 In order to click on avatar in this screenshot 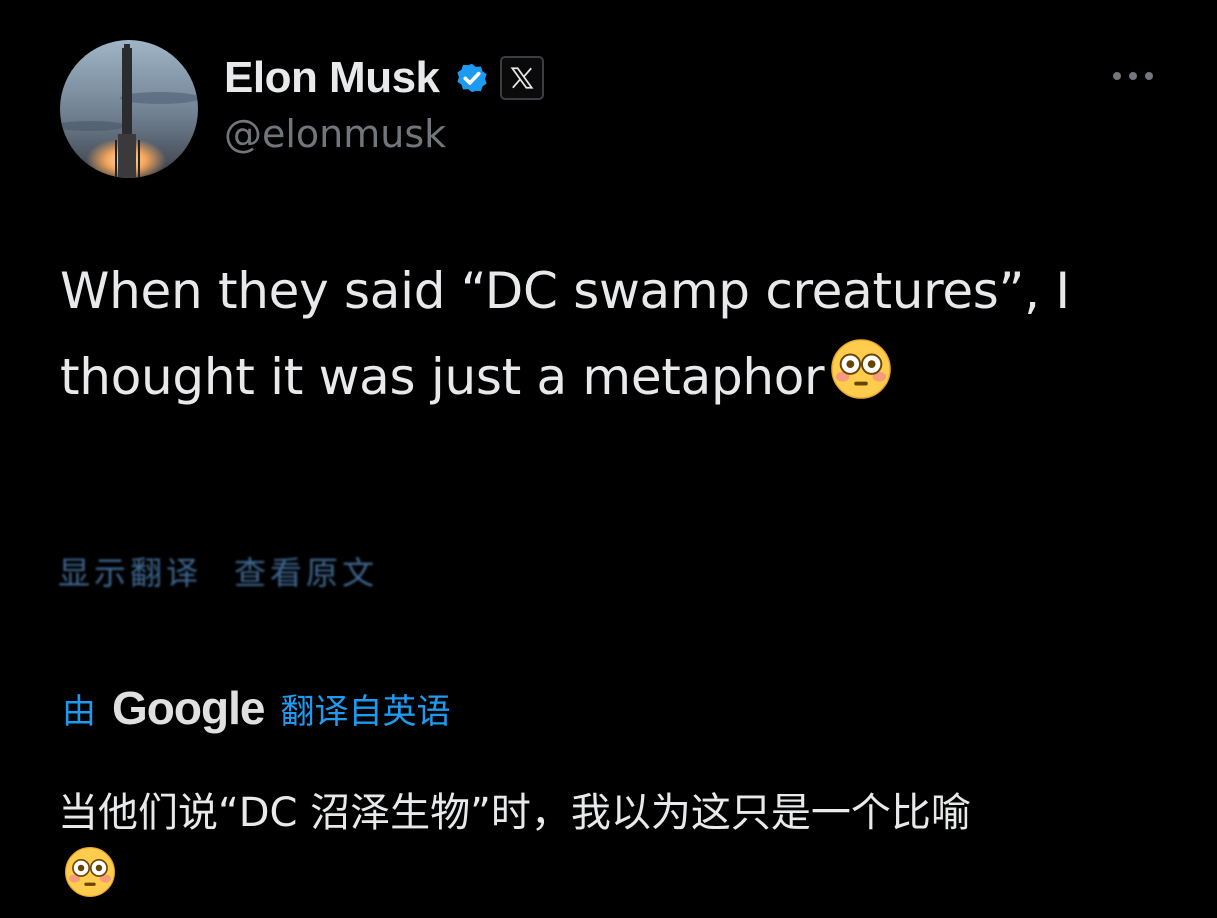, I will do `click(129, 109)`.